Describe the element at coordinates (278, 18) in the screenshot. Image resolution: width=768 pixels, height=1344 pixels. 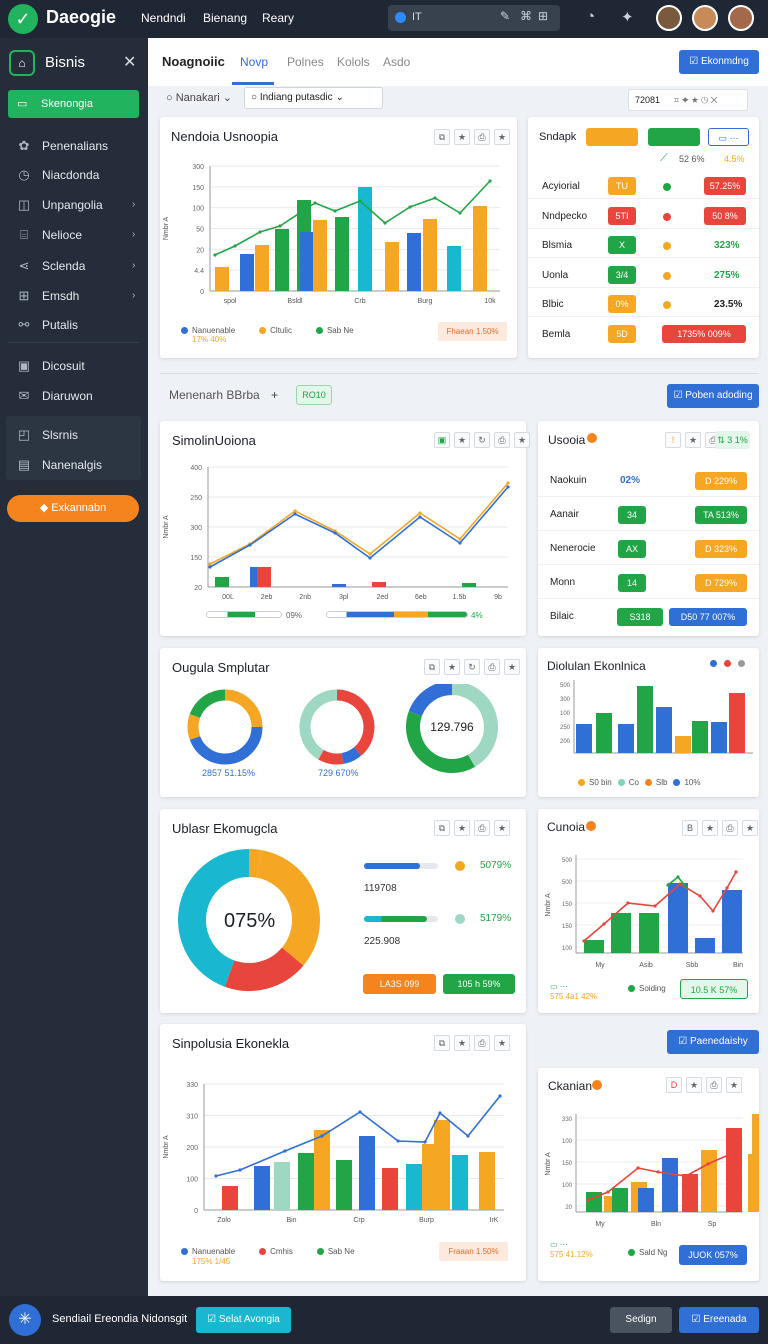
I see `nav-link-2: Reary` at that location.